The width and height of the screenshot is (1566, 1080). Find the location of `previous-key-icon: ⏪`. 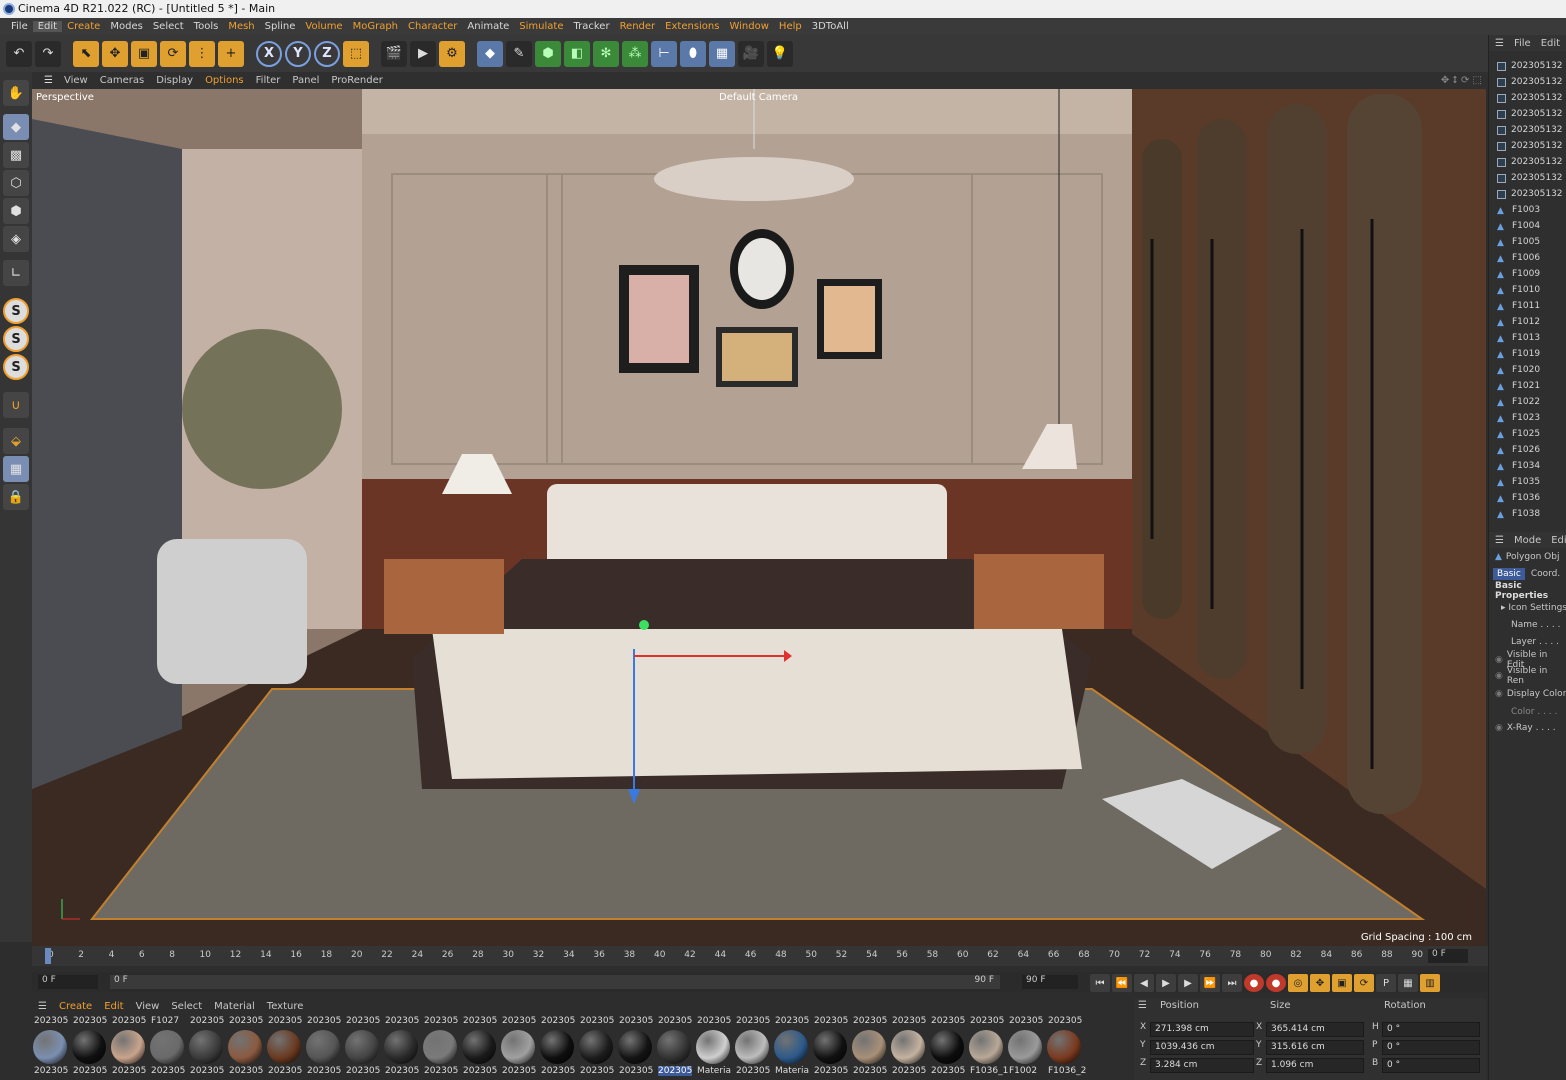

previous-key-icon: ⏪ is located at coordinates (1122, 983).